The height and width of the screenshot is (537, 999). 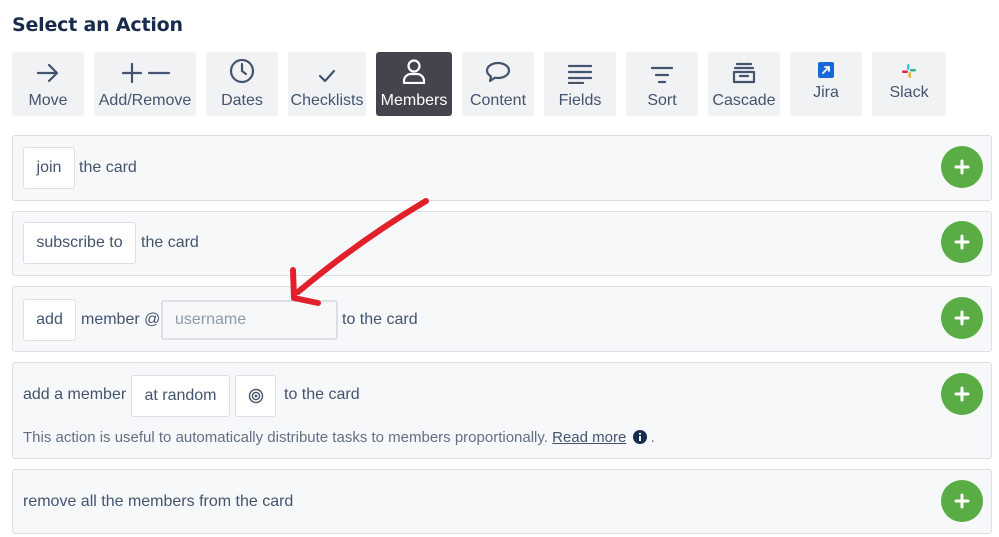 What do you see at coordinates (826, 65) in the screenshot?
I see `jira-logo-icon` at bounding box center [826, 65].